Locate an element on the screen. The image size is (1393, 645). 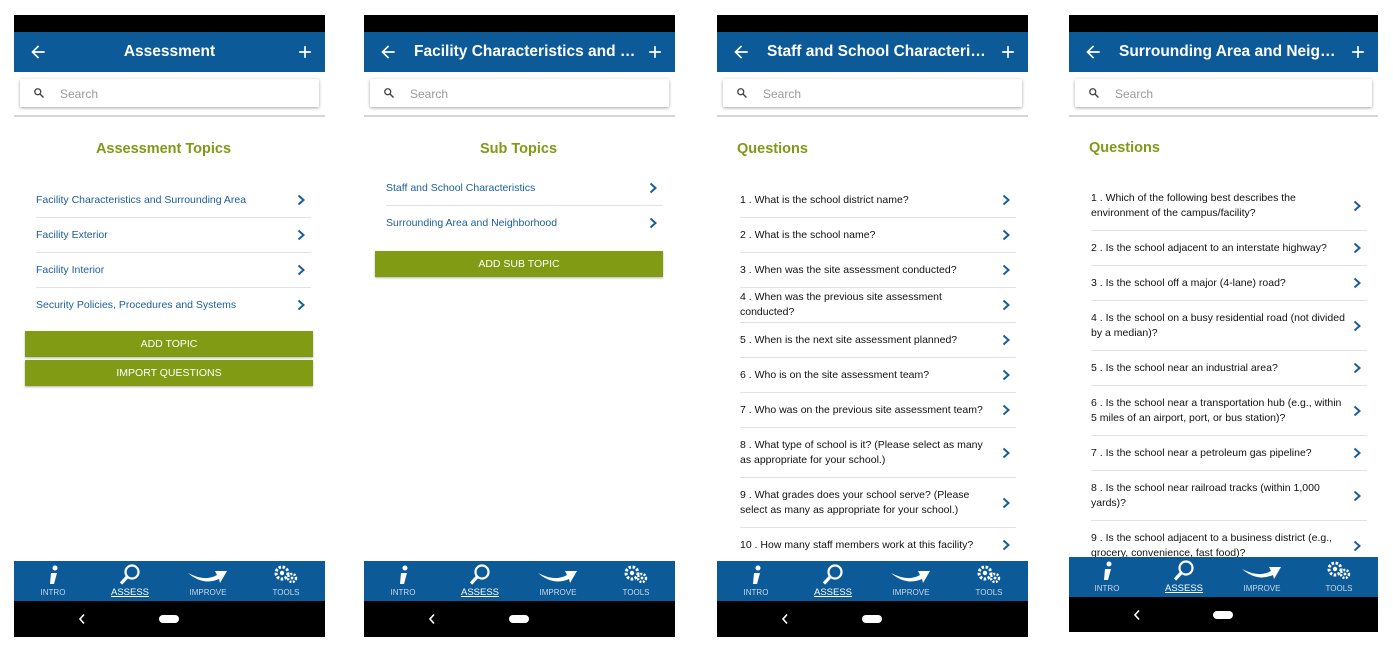
search-icon is located at coordinates (389, 93).